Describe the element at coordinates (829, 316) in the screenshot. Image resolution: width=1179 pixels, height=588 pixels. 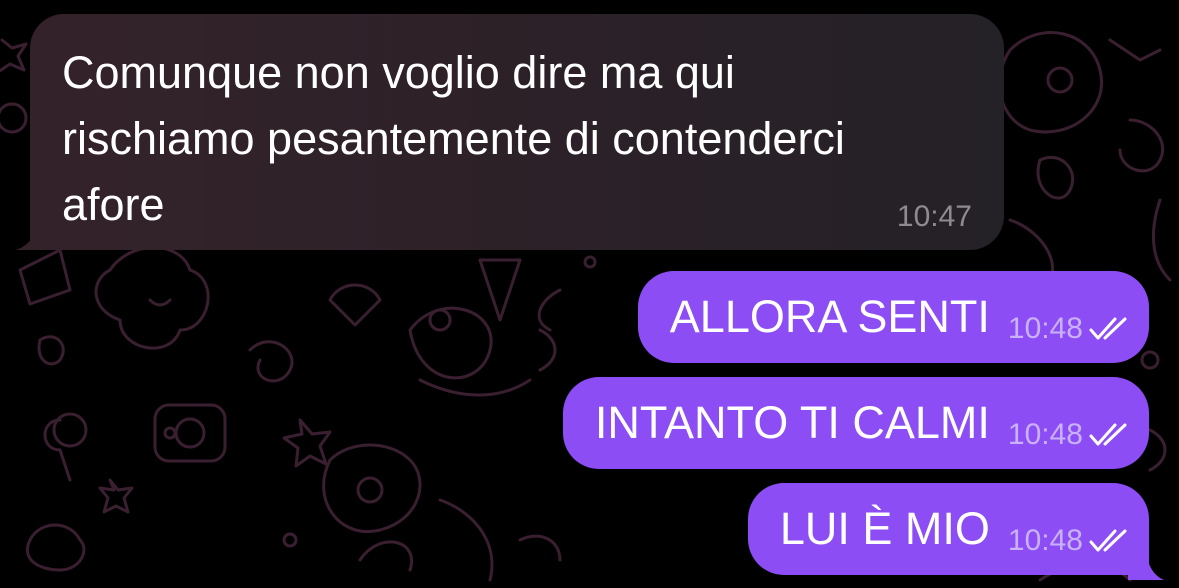
I see `message-text: ALLORA SENTI` at that location.